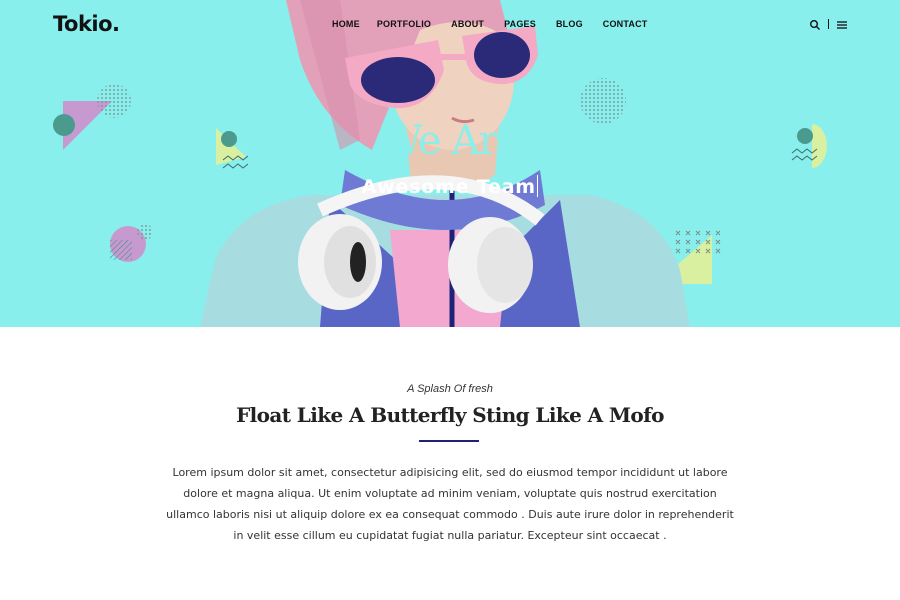 This screenshot has height=600, width=900. I want to click on nav-item-portfolio: PORTFOLIO, so click(404, 24).